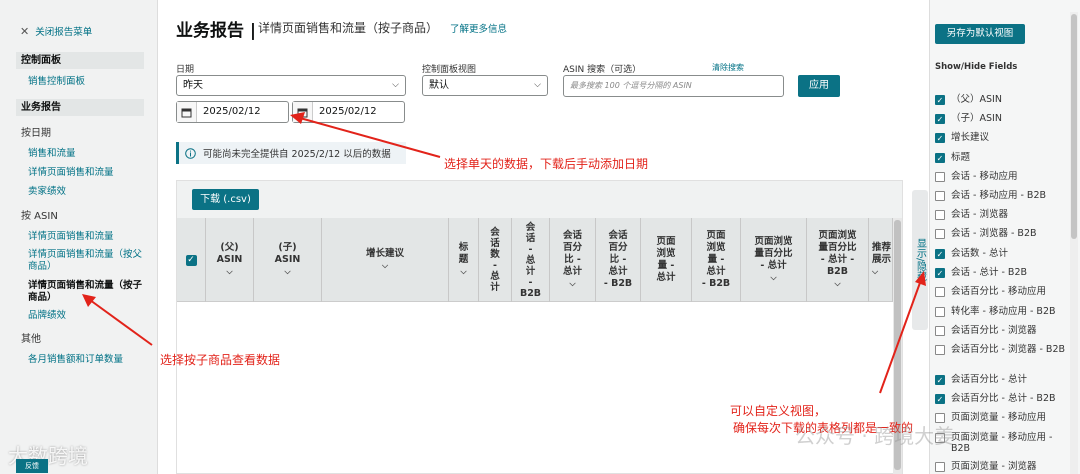 The height and width of the screenshot is (474, 1080). Describe the element at coordinates (32, 466) in the screenshot. I see `feedback-button: 反馈` at that location.